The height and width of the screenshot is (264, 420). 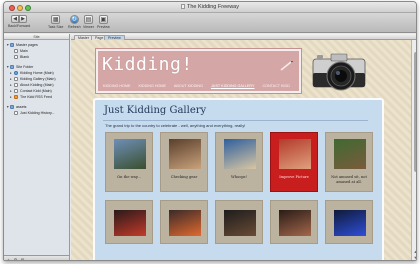 What do you see at coordinates (287, 66) in the screenshot?
I see `pencil-icon` at bounding box center [287, 66].